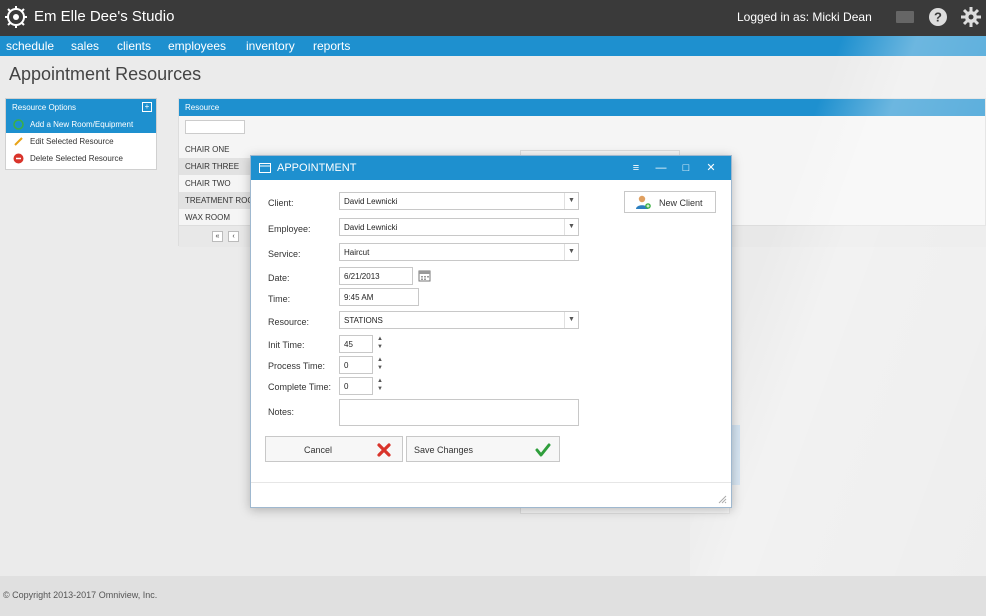 This screenshot has height=616, width=986. What do you see at coordinates (491, 168) in the screenshot?
I see `dialog-titlebar: APPOINTMENT ≡ — □ ✕` at bounding box center [491, 168].